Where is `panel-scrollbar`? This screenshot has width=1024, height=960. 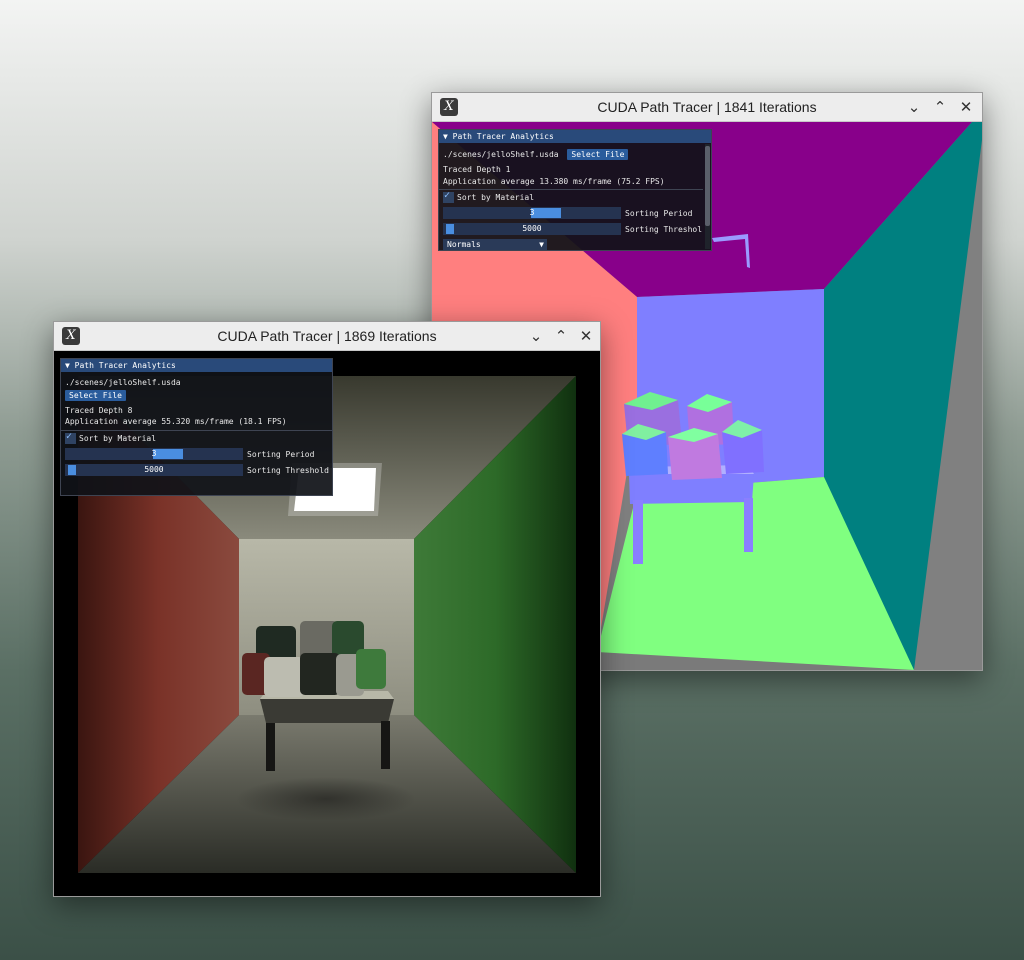
panel-scrollbar is located at coordinates (707, 196).